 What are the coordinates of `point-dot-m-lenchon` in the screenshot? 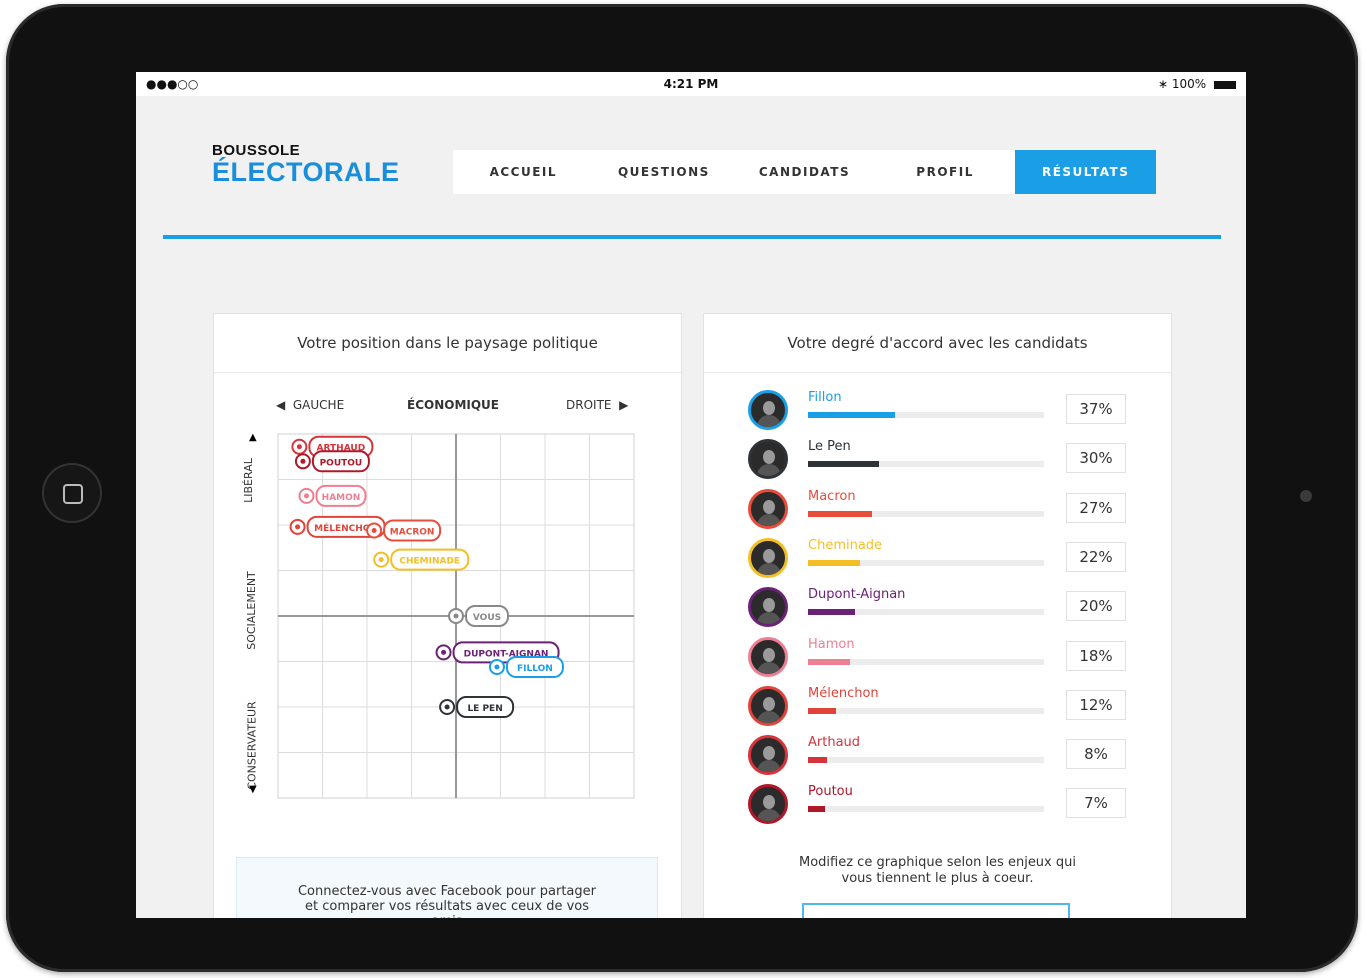 It's located at (298, 527).